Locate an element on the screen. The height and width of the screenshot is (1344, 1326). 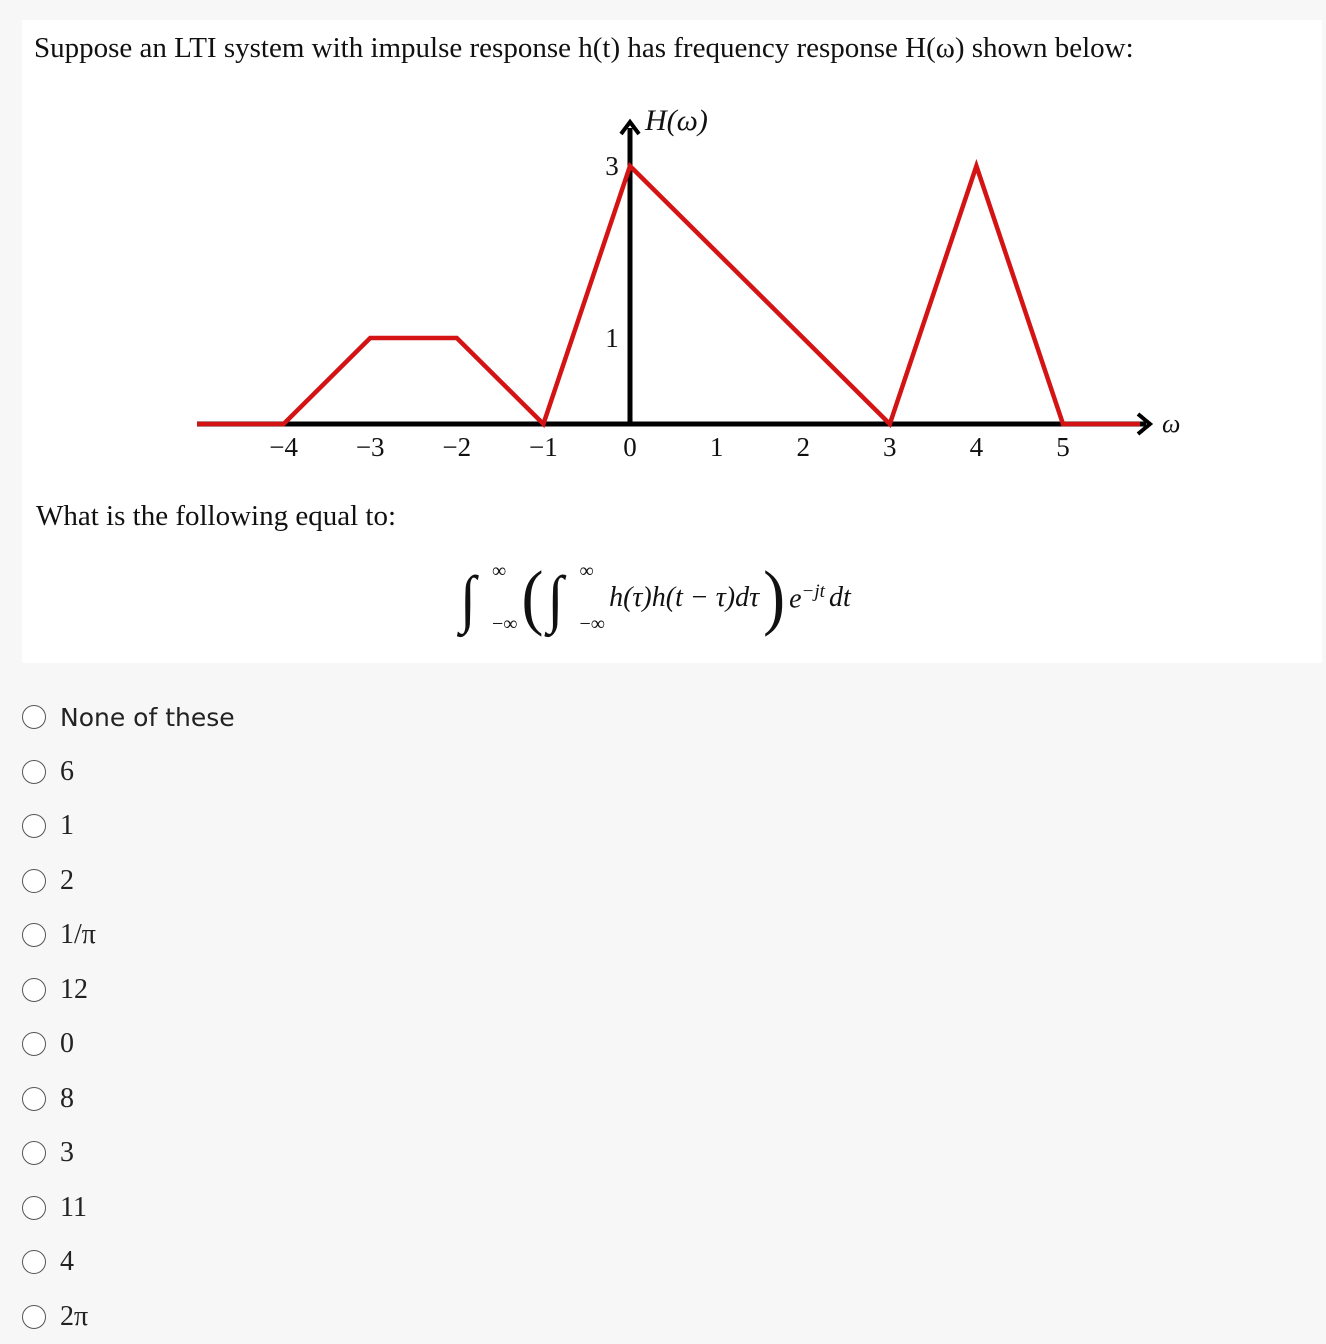
exp-power: −jt is located at coordinates (813, 591).